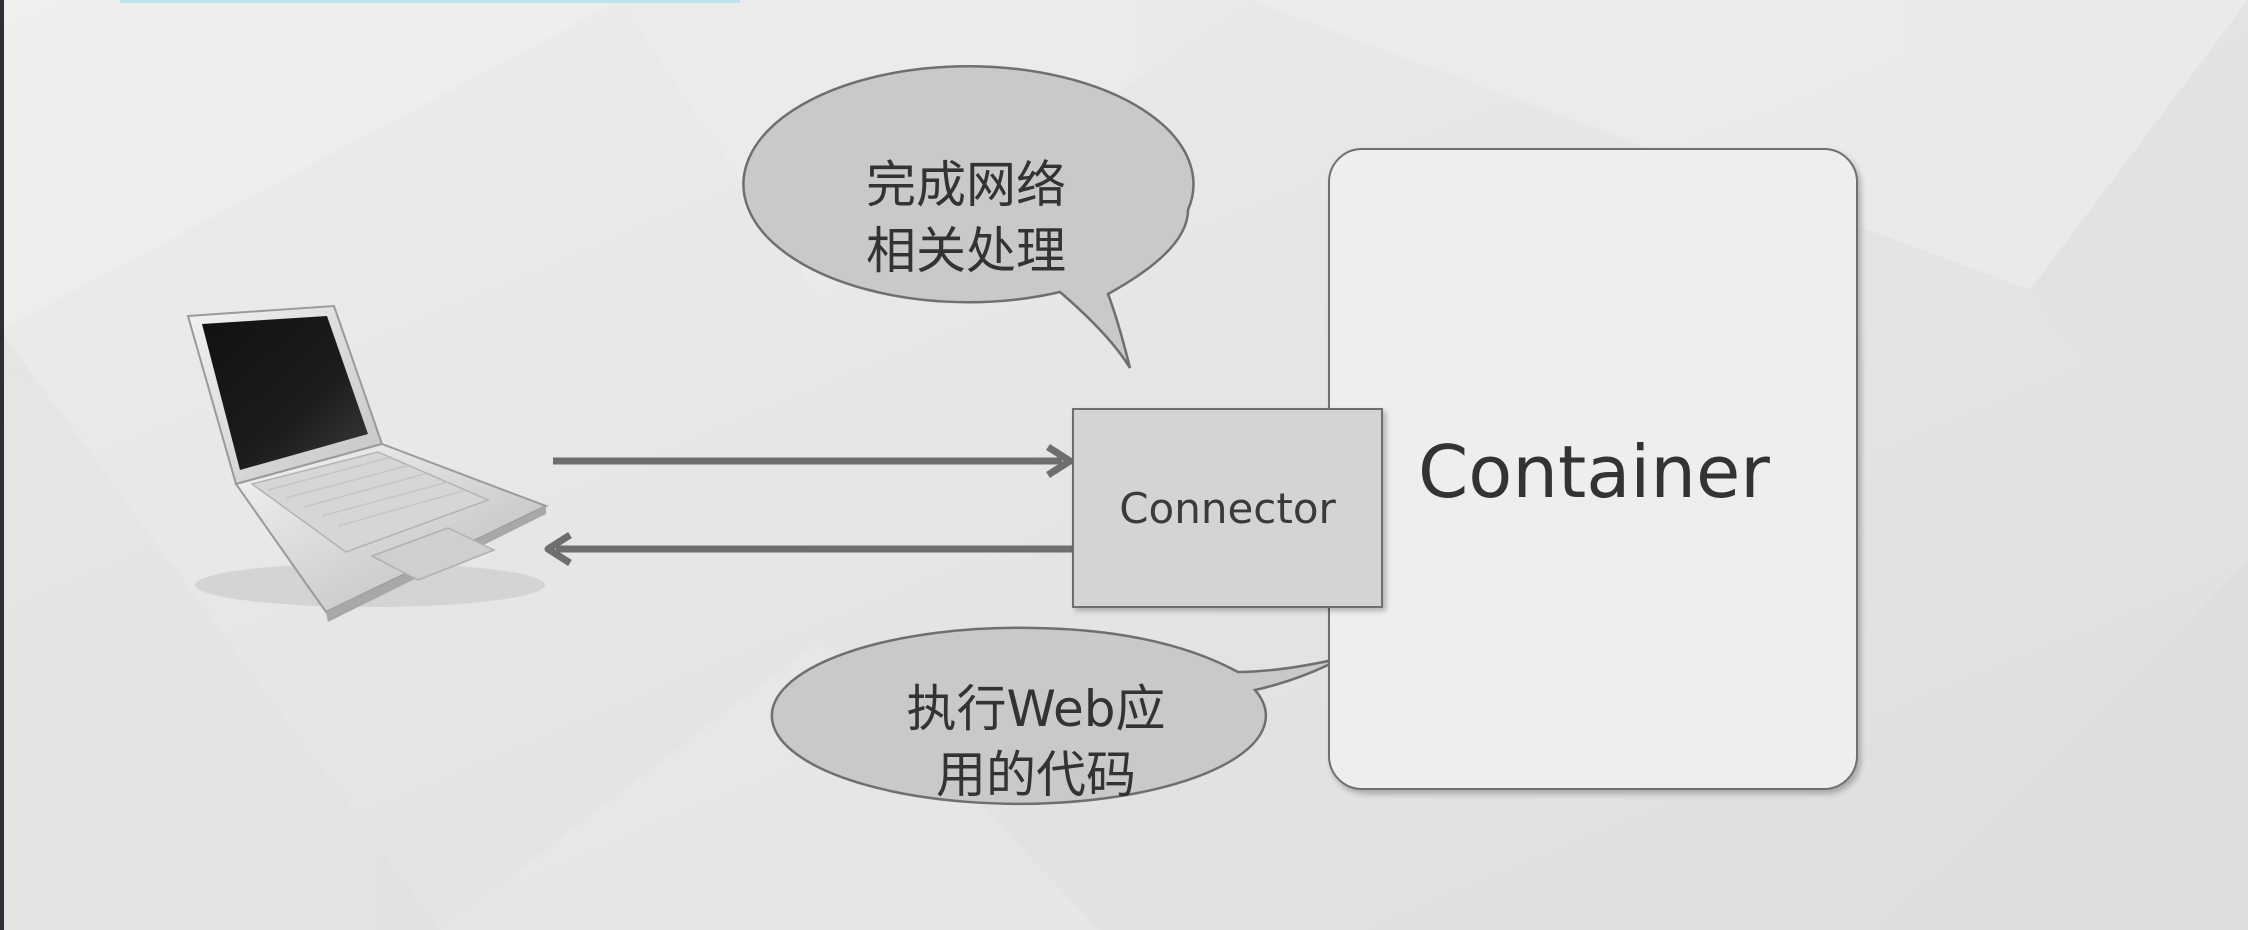 The image size is (2248, 930). Describe the element at coordinates (1036, 709) in the screenshot. I see `speech-bubble-bottom-line1: 执行Web应` at that location.